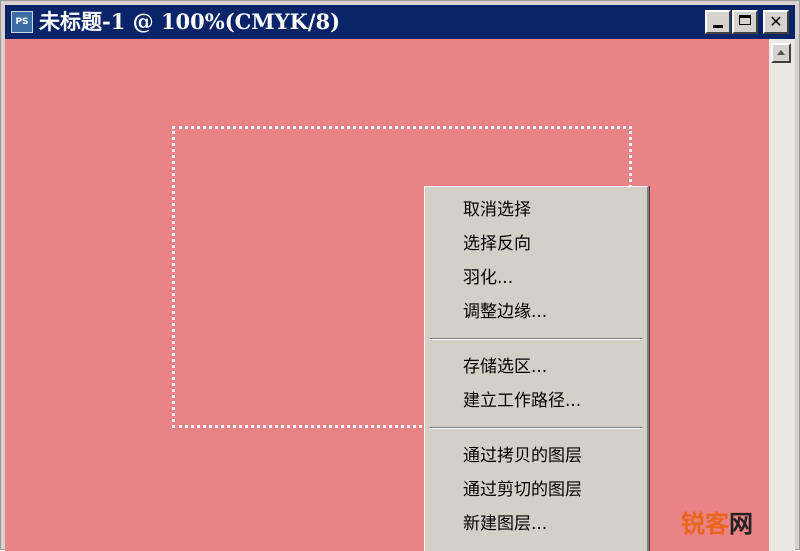 This screenshot has width=800, height=551. Describe the element at coordinates (718, 26) in the screenshot. I see `minimize-icon` at that location.